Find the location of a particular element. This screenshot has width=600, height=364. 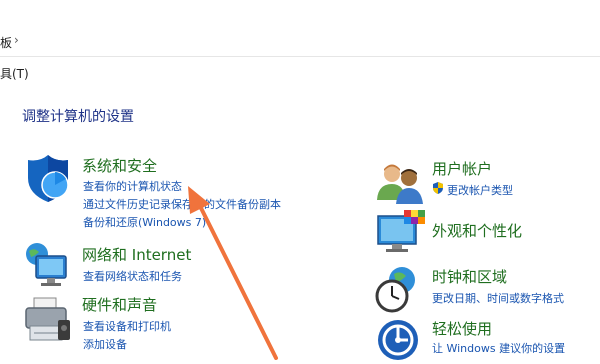

menu-item-tools: 具(T) is located at coordinates (14, 73).